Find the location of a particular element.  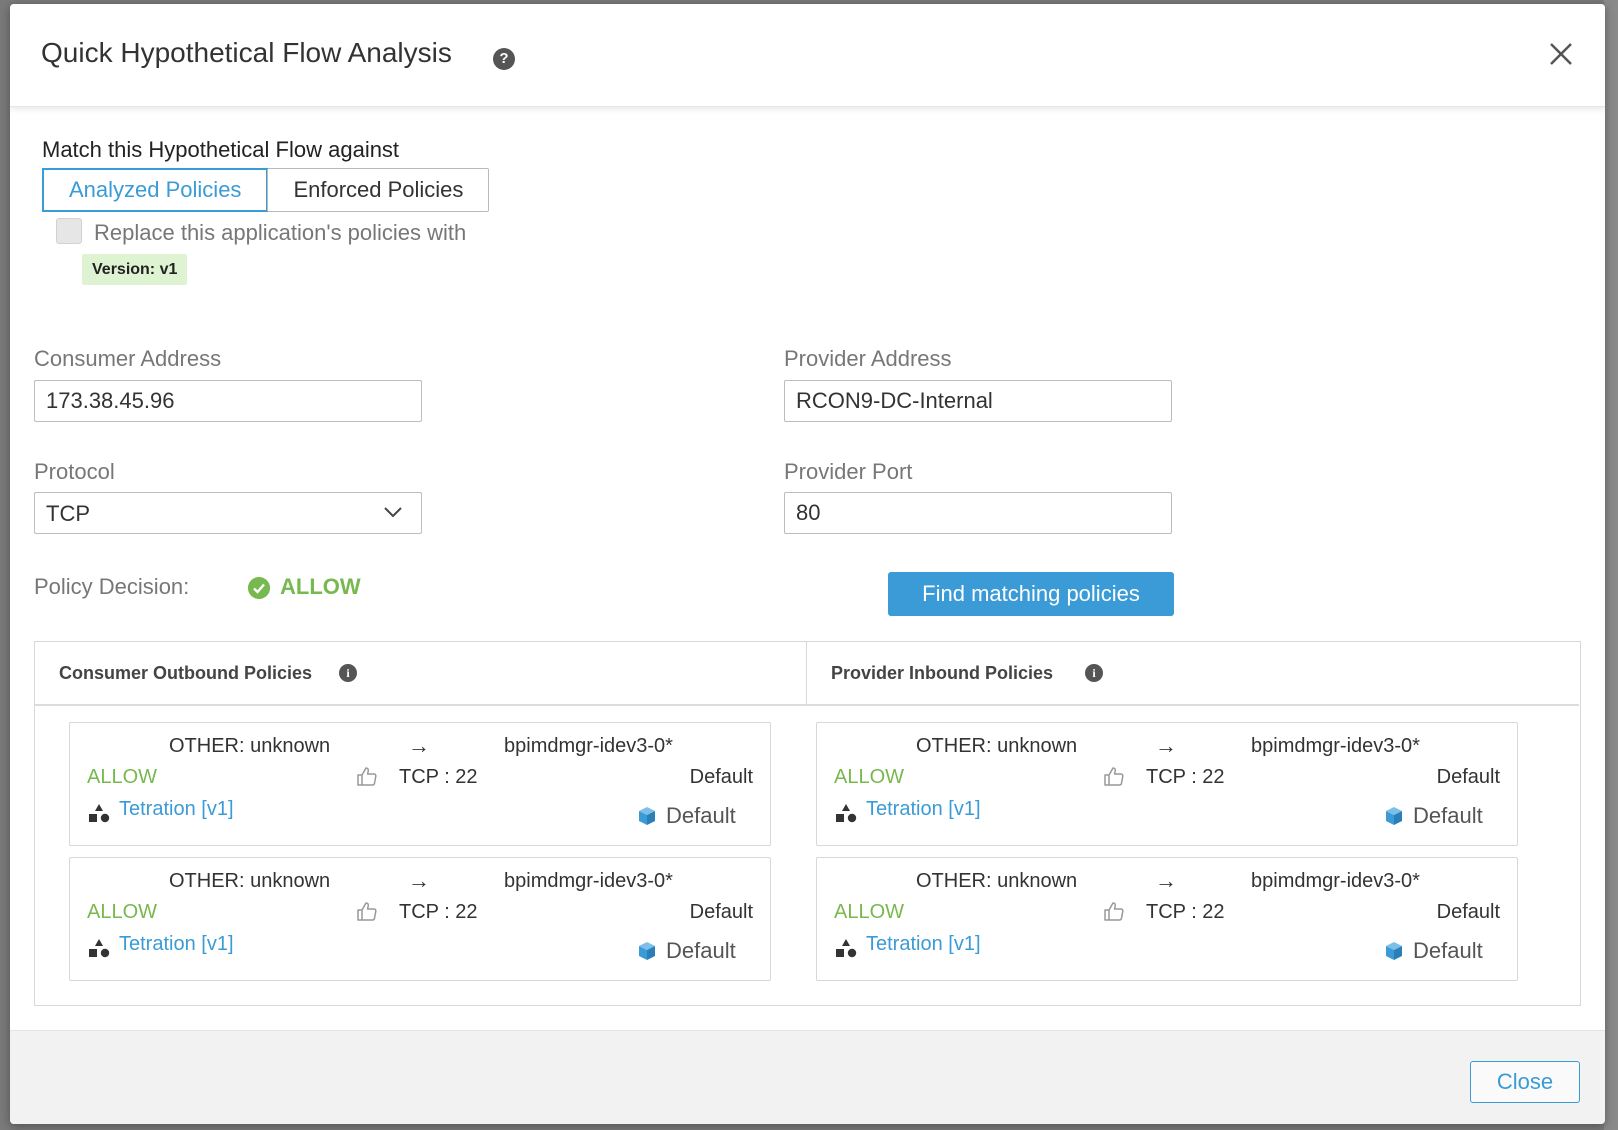

consumer-outbound-header: Consumer Outbound Policies i is located at coordinates (421, 674).